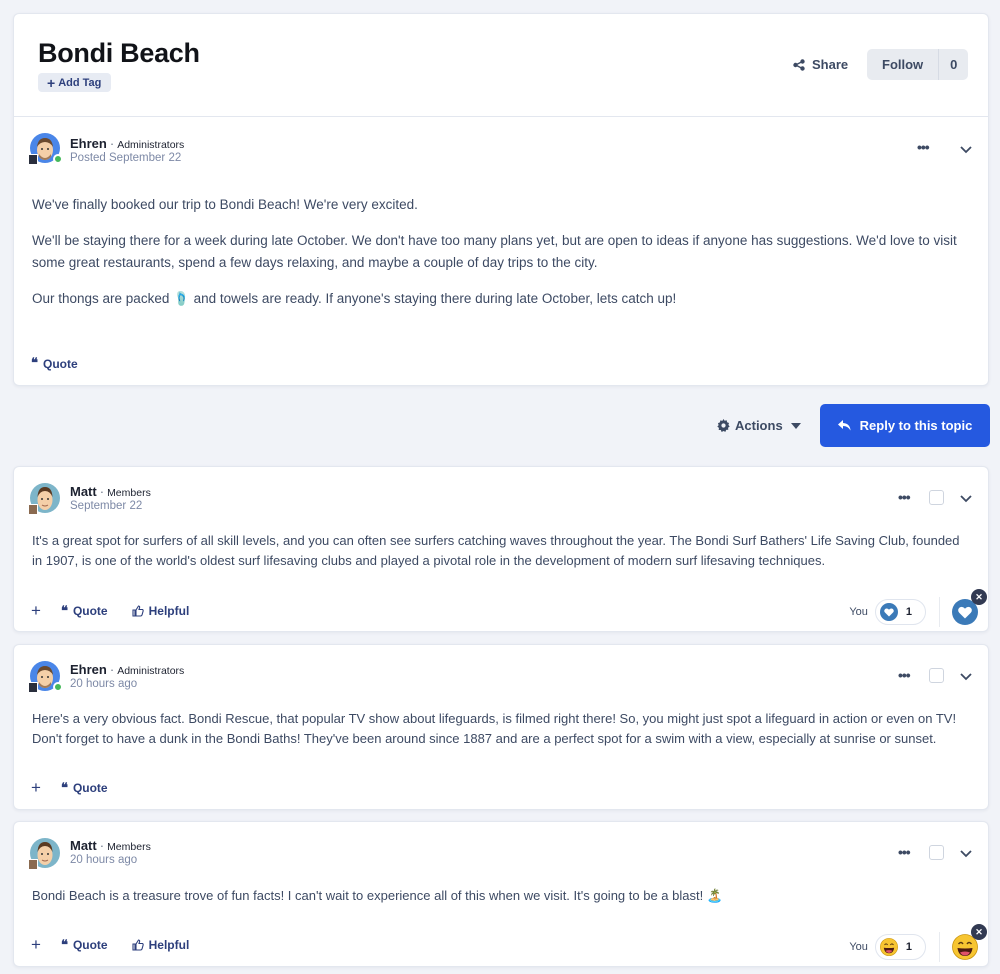  What do you see at coordinates (799, 64) in the screenshot?
I see `share-icon` at bounding box center [799, 64].